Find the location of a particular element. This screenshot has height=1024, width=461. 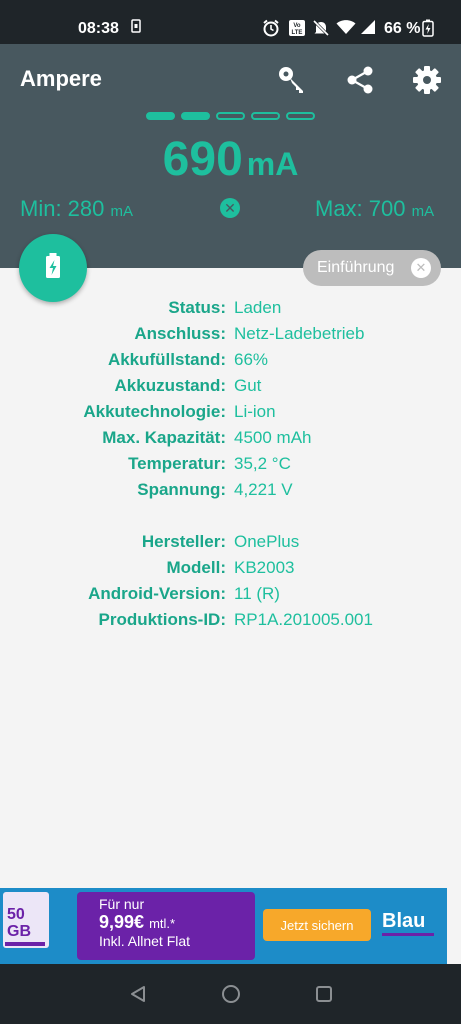

level-indicator is located at coordinates (230, 116).